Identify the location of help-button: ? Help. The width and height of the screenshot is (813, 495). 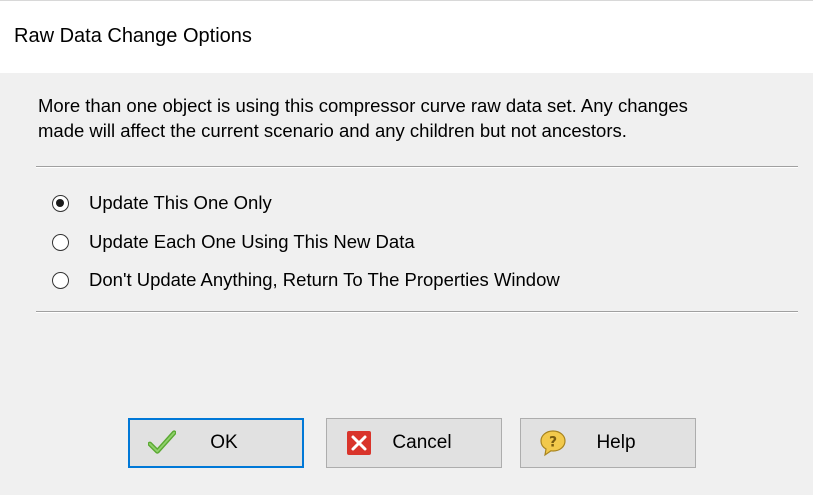
(608, 443).